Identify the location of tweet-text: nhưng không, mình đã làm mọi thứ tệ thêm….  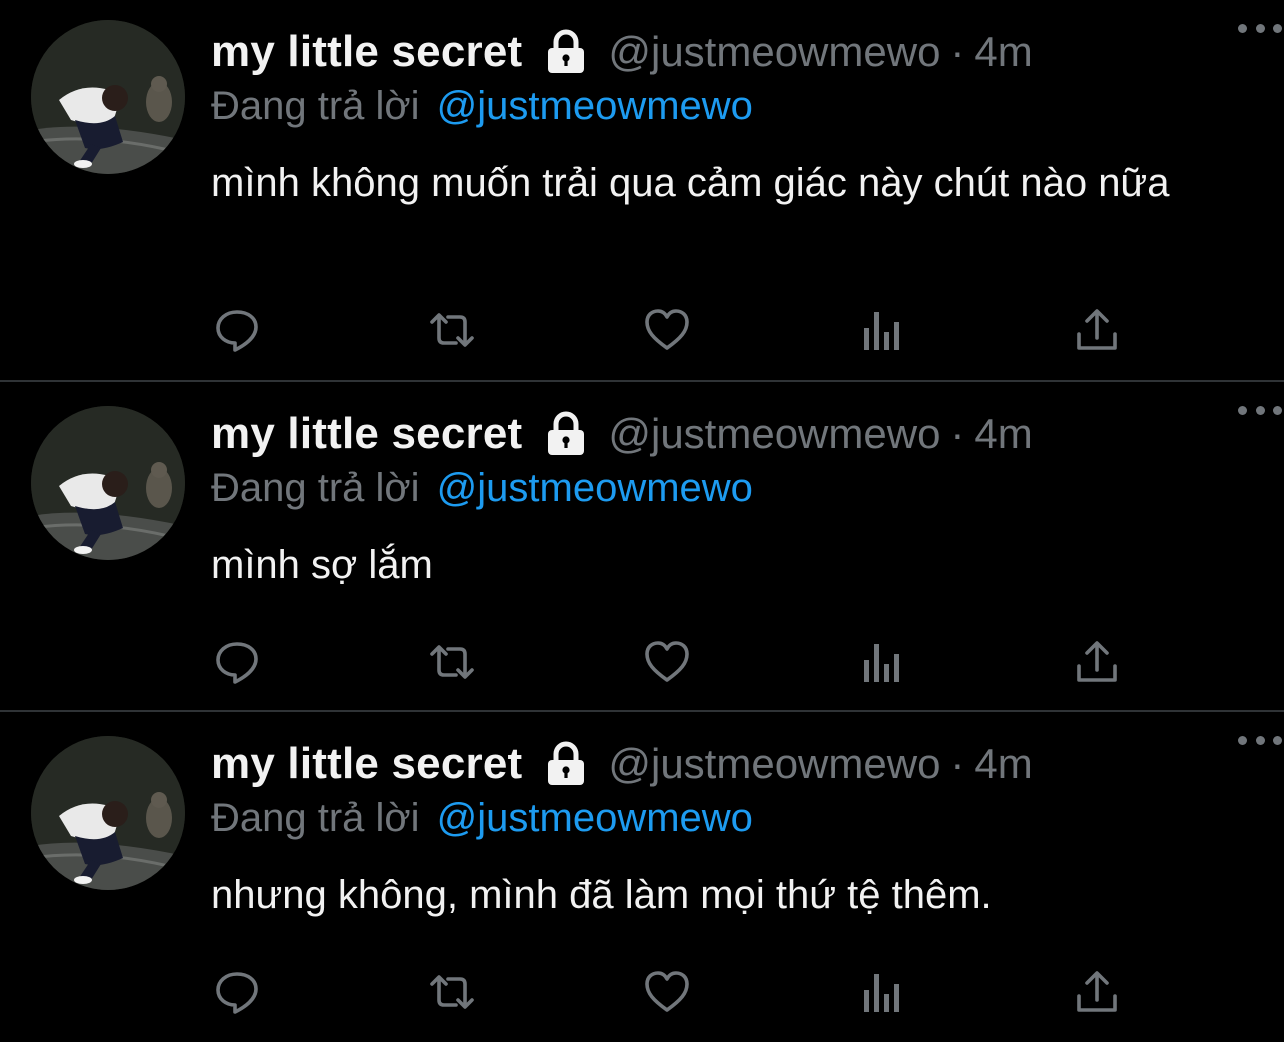
(601, 895).